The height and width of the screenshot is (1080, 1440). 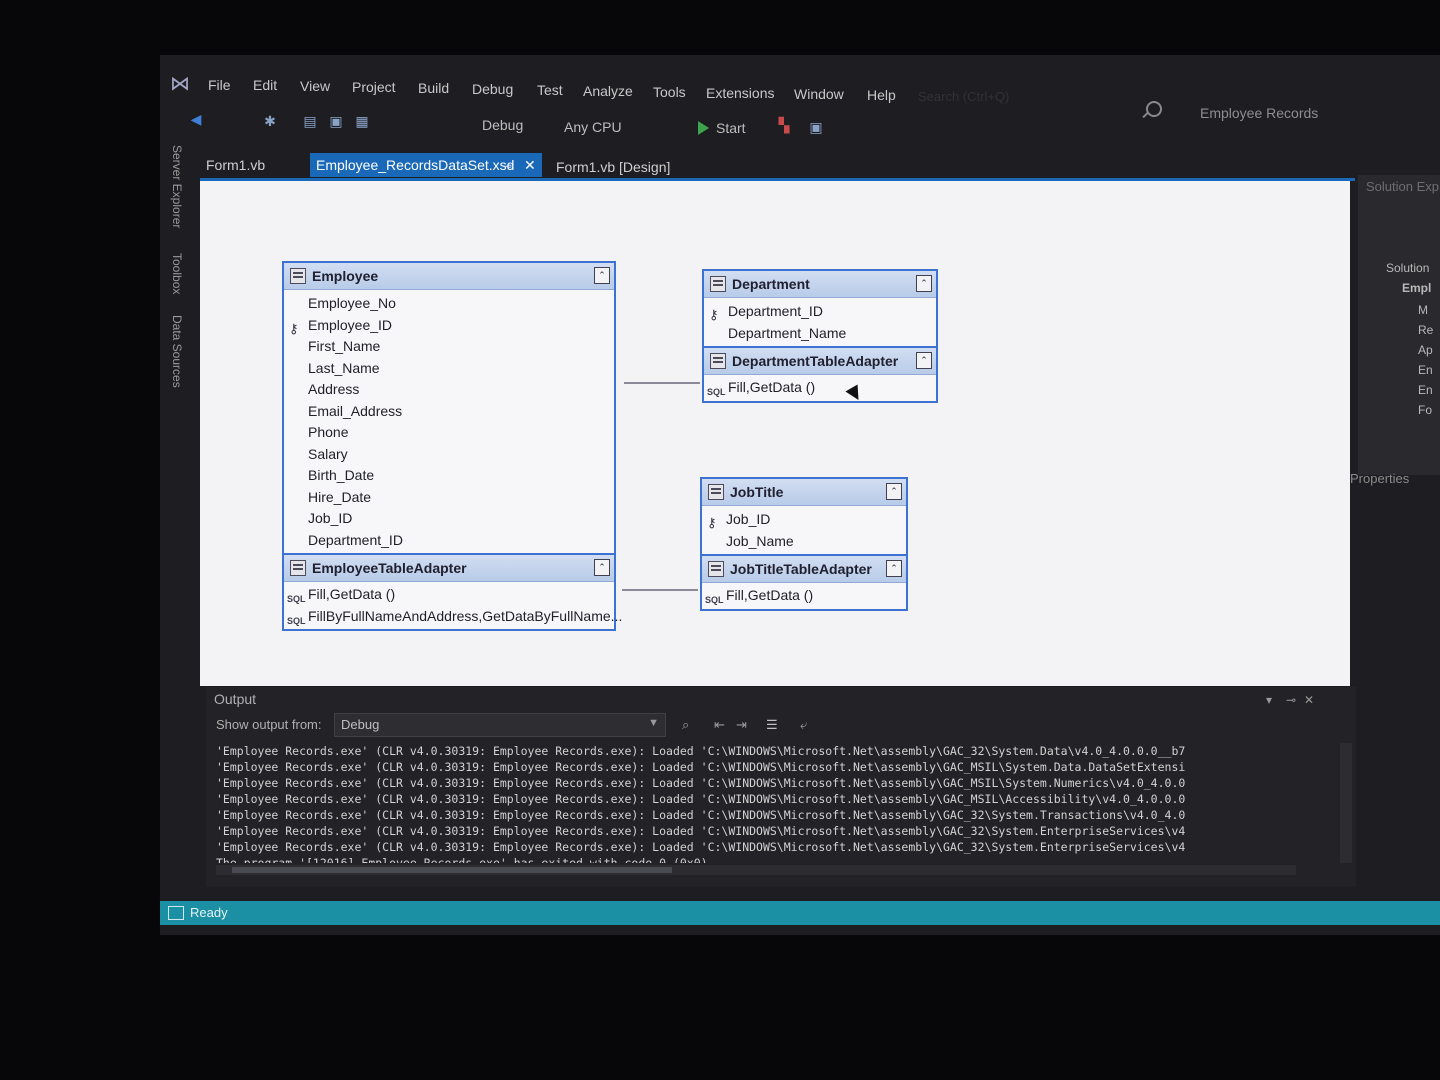 I want to click on toolbox-tab: Toolbox, so click(x=177, y=273).